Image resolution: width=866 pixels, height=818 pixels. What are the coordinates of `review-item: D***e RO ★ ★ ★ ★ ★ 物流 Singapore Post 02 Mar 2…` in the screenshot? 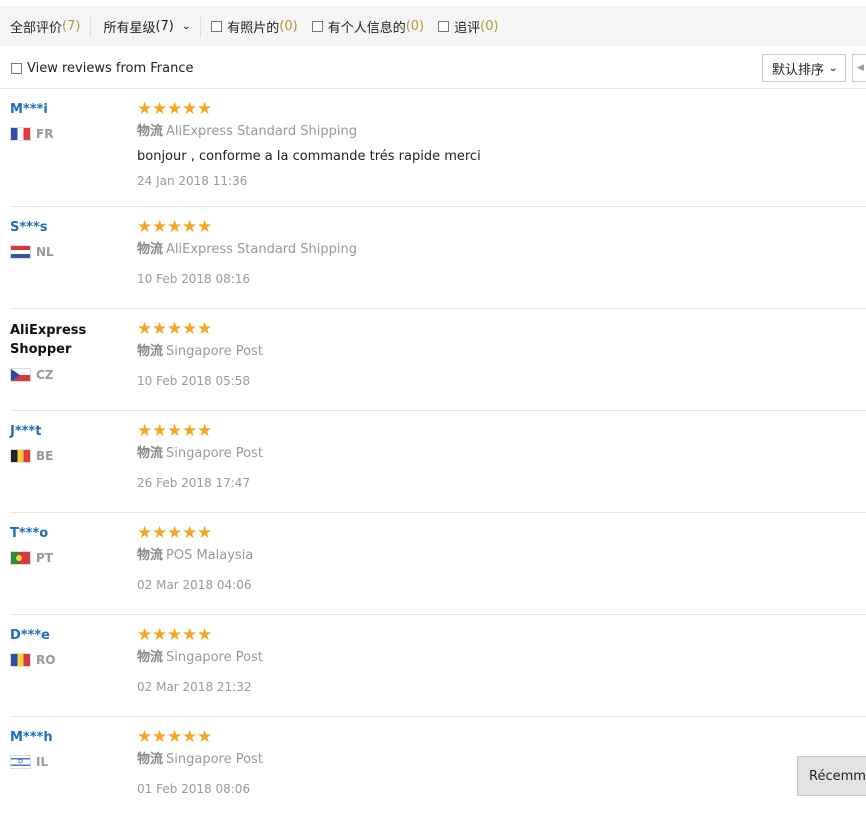 It's located at (438, 666).